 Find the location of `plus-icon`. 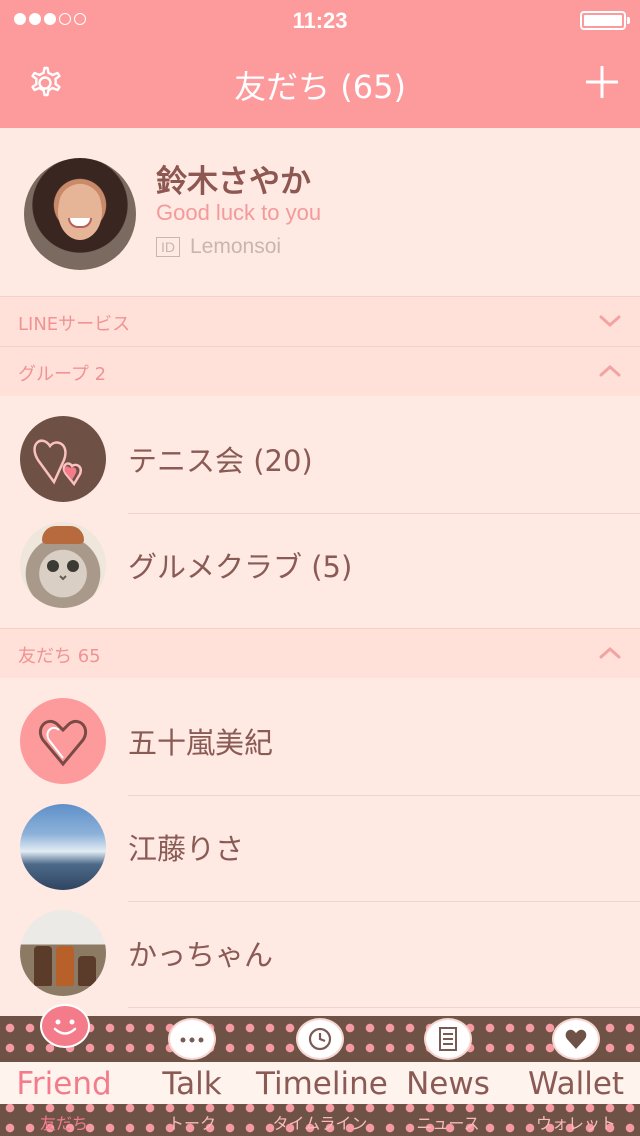

plus-icon is located at coordinates (602, 82).